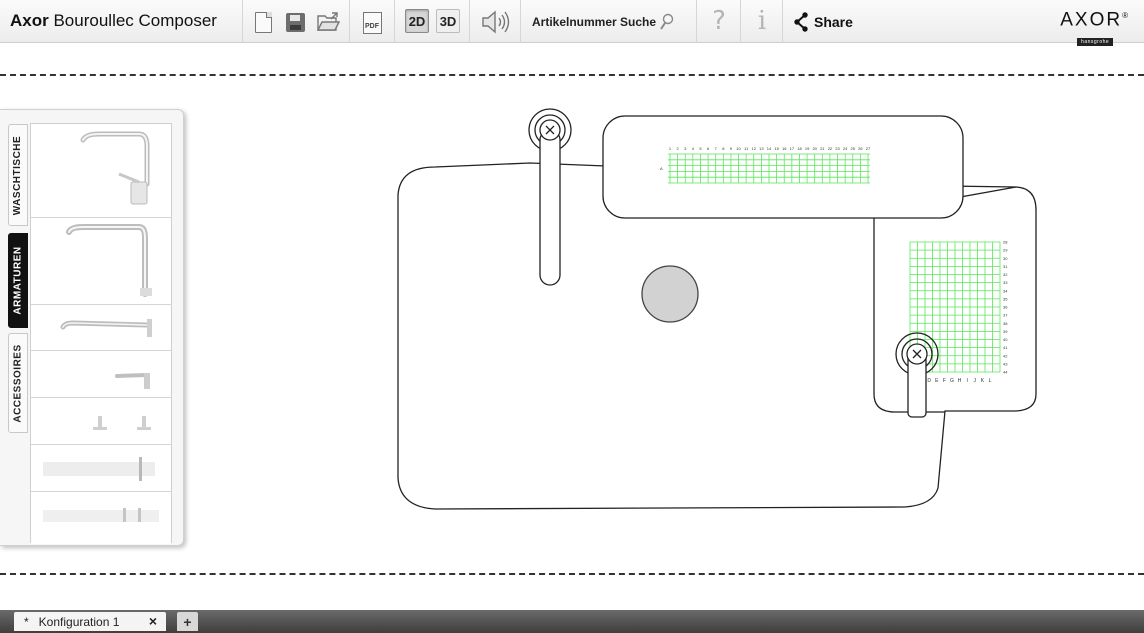  Describe the element at coordinates (122, 423) in the screenshot. I see `valve-handles-image` at that location.